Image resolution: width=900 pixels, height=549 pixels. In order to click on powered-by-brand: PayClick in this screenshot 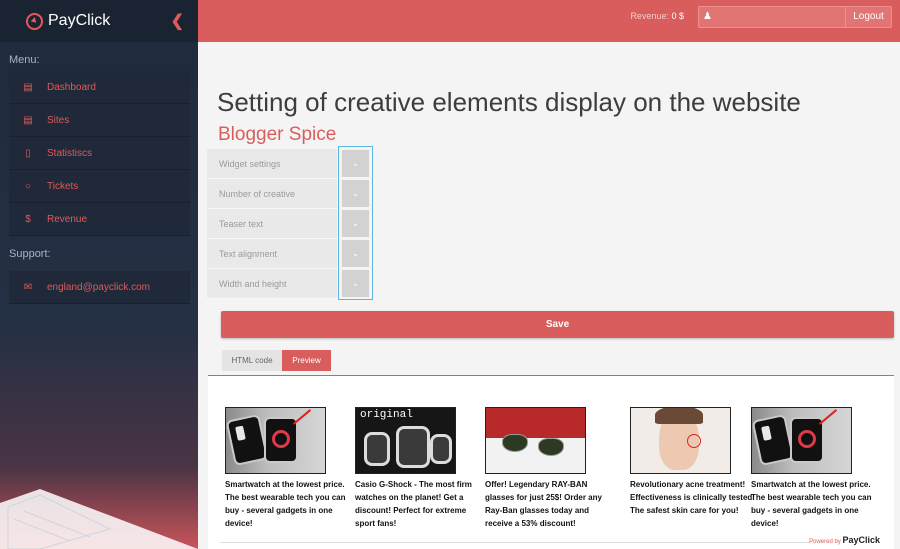, I will do `click(861, 540)`.